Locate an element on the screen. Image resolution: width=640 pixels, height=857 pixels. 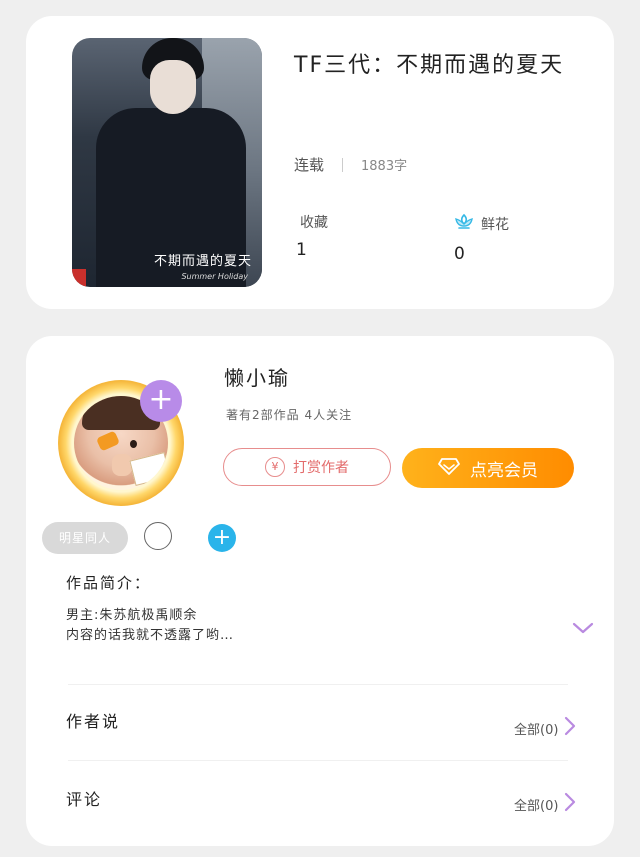
book-meta: 连载 1883字 is located at coordinates (350, 164).